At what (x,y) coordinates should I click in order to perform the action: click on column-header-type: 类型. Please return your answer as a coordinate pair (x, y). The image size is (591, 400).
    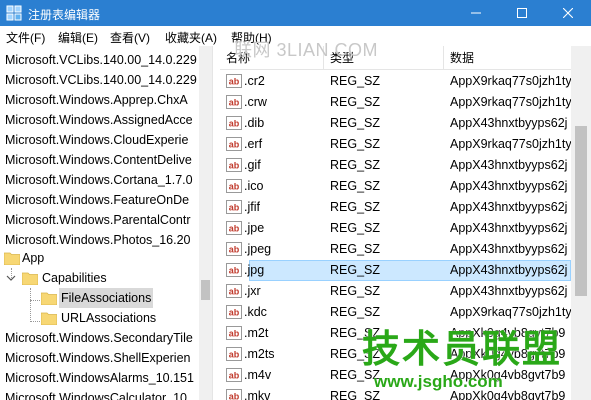
    Looking at the image, I should click on (384, 58).